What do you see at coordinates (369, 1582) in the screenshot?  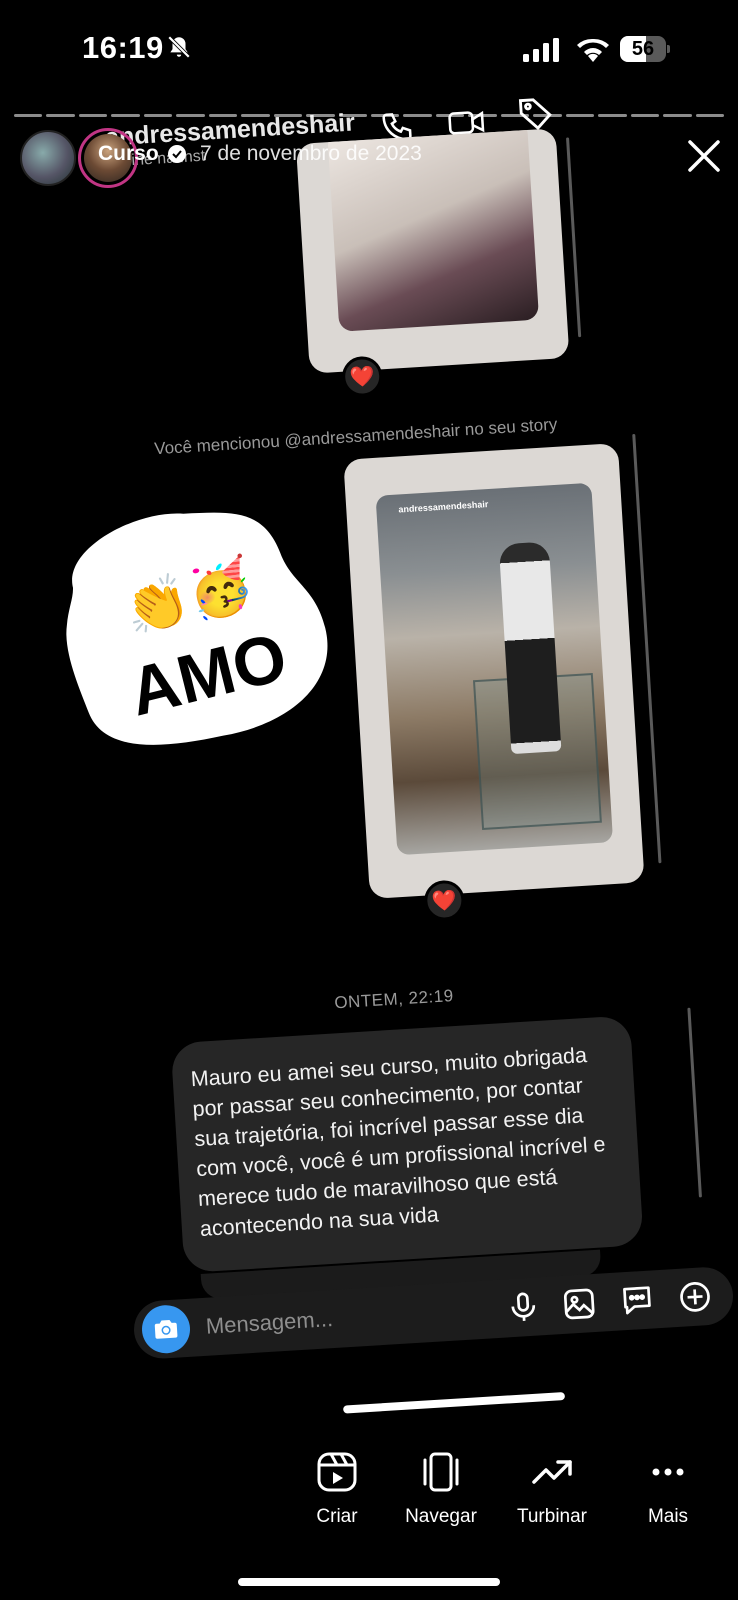 I see `home-indicator` at bounding box center [369, 1582].